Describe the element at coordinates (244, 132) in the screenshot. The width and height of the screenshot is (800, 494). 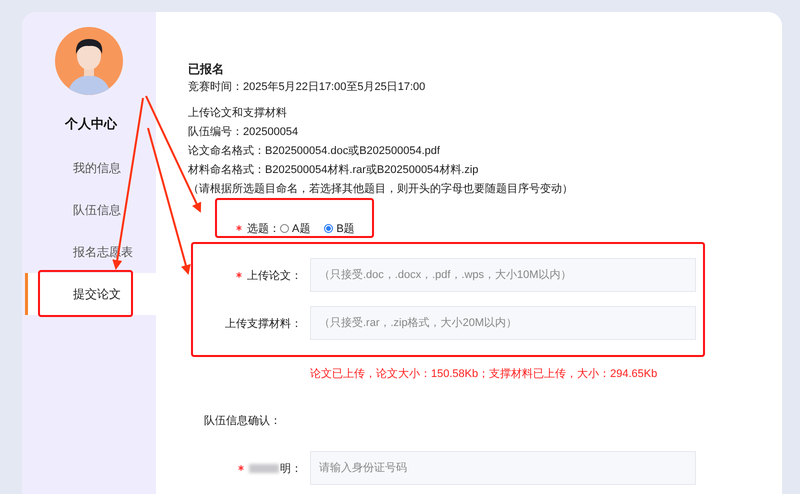
I see `instruction-text: 队伍编号：202500054` at that location.